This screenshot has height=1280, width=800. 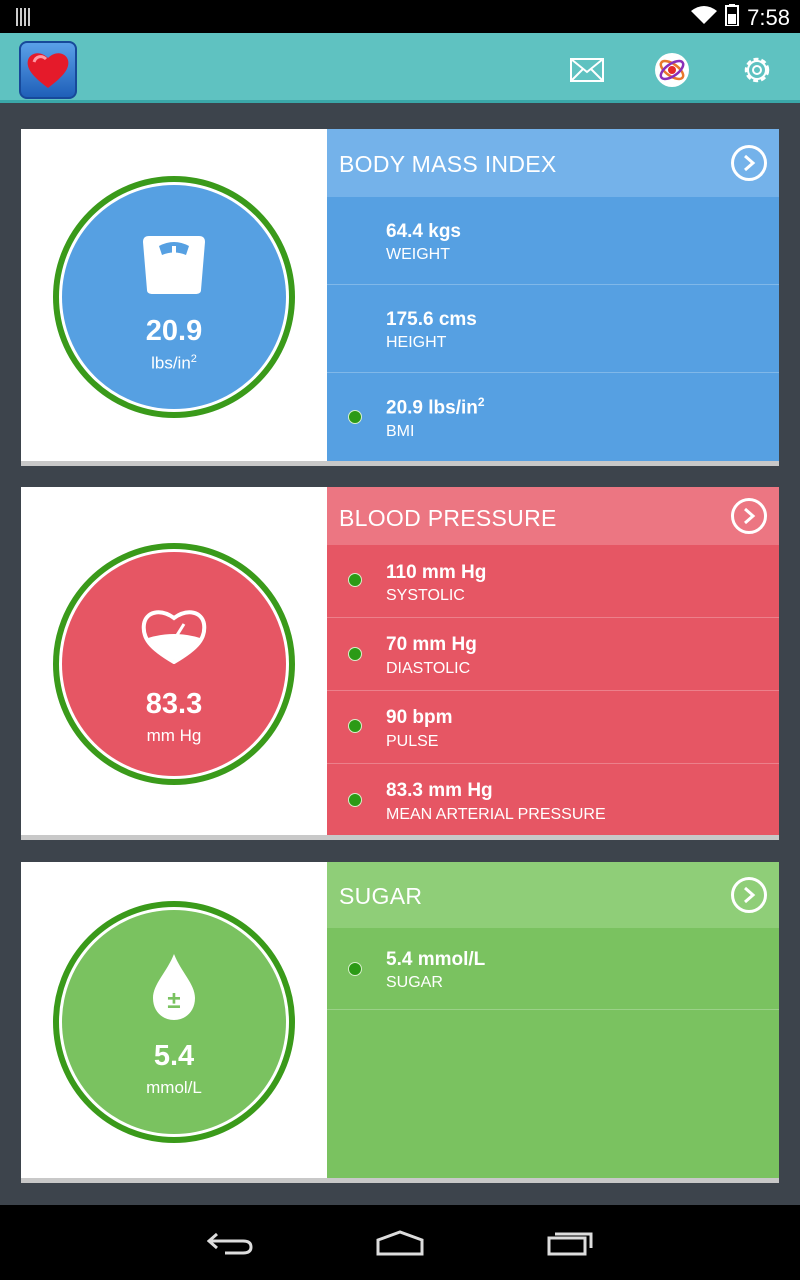 I want to click on bmi-title: BODY MASS INDEX, so click(x=448, y=164).